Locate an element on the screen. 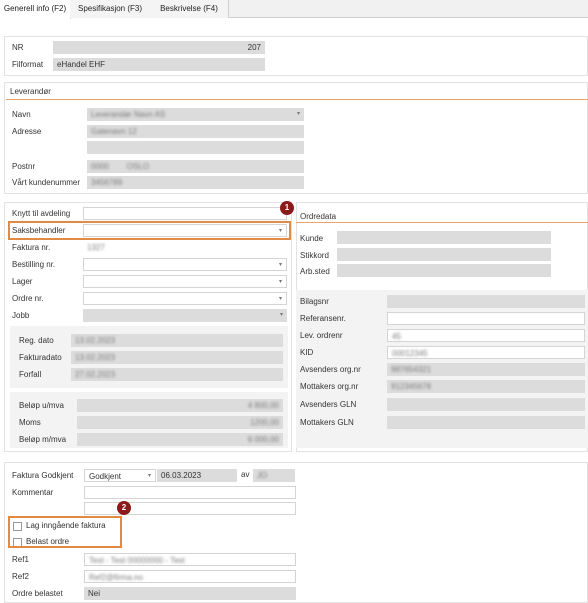 This screenshot has height=603, width=588. bestilling-label: Bestilling nr. is located at coordinates (34, 264).